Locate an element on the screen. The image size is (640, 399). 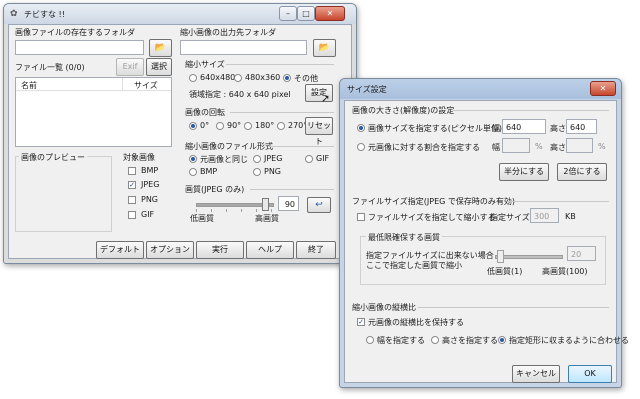
format-png-radio is located at coordinates (257, 172).